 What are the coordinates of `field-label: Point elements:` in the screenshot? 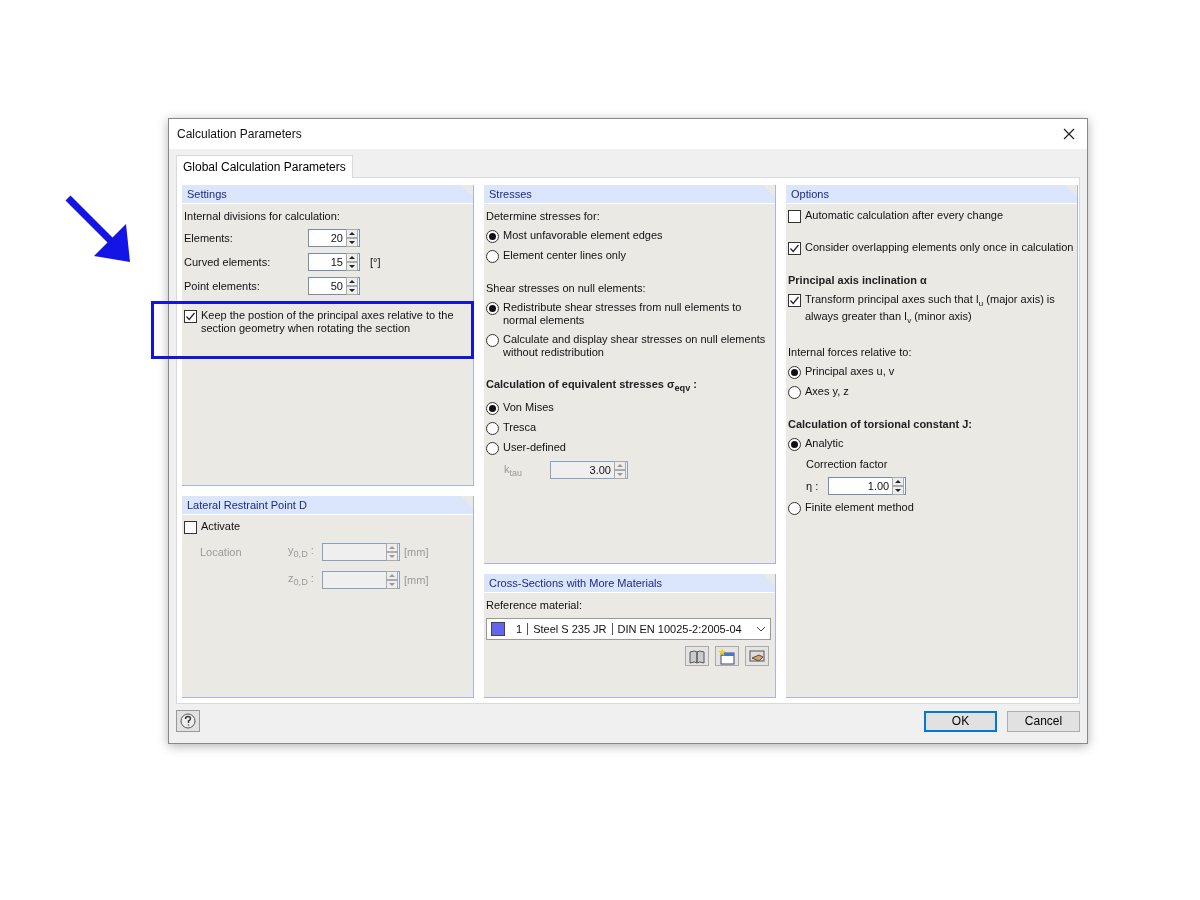 It's located at (222, 286).